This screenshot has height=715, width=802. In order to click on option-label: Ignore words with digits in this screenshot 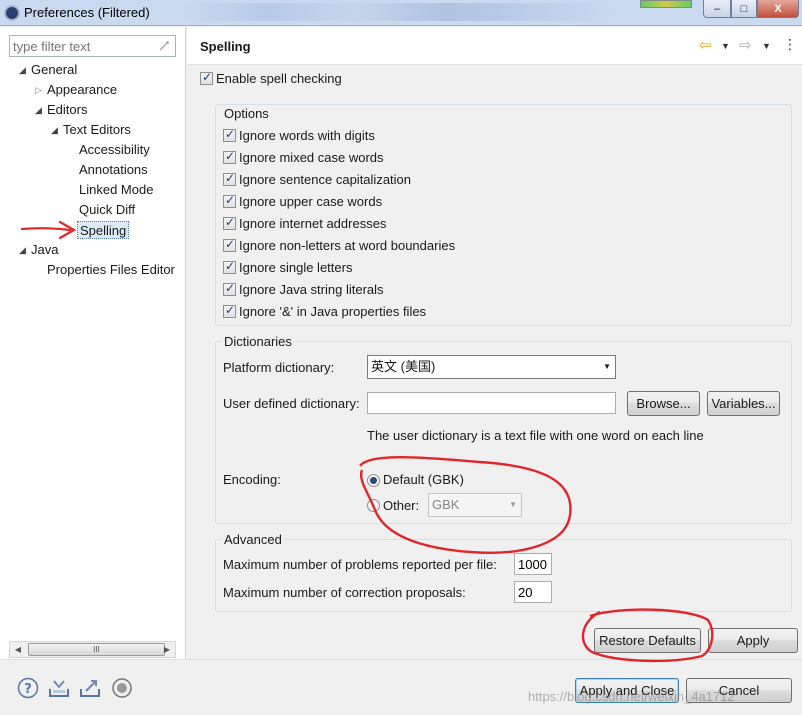, I will do `click(307, 135)`.